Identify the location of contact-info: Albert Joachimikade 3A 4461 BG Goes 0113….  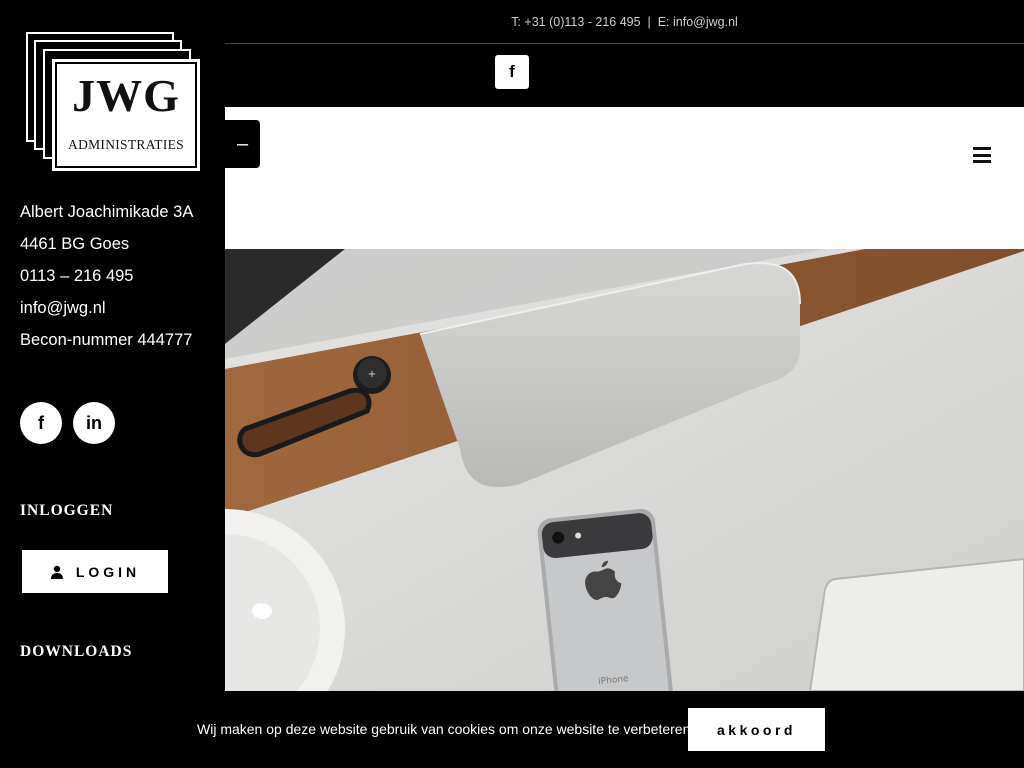
(106, 276).